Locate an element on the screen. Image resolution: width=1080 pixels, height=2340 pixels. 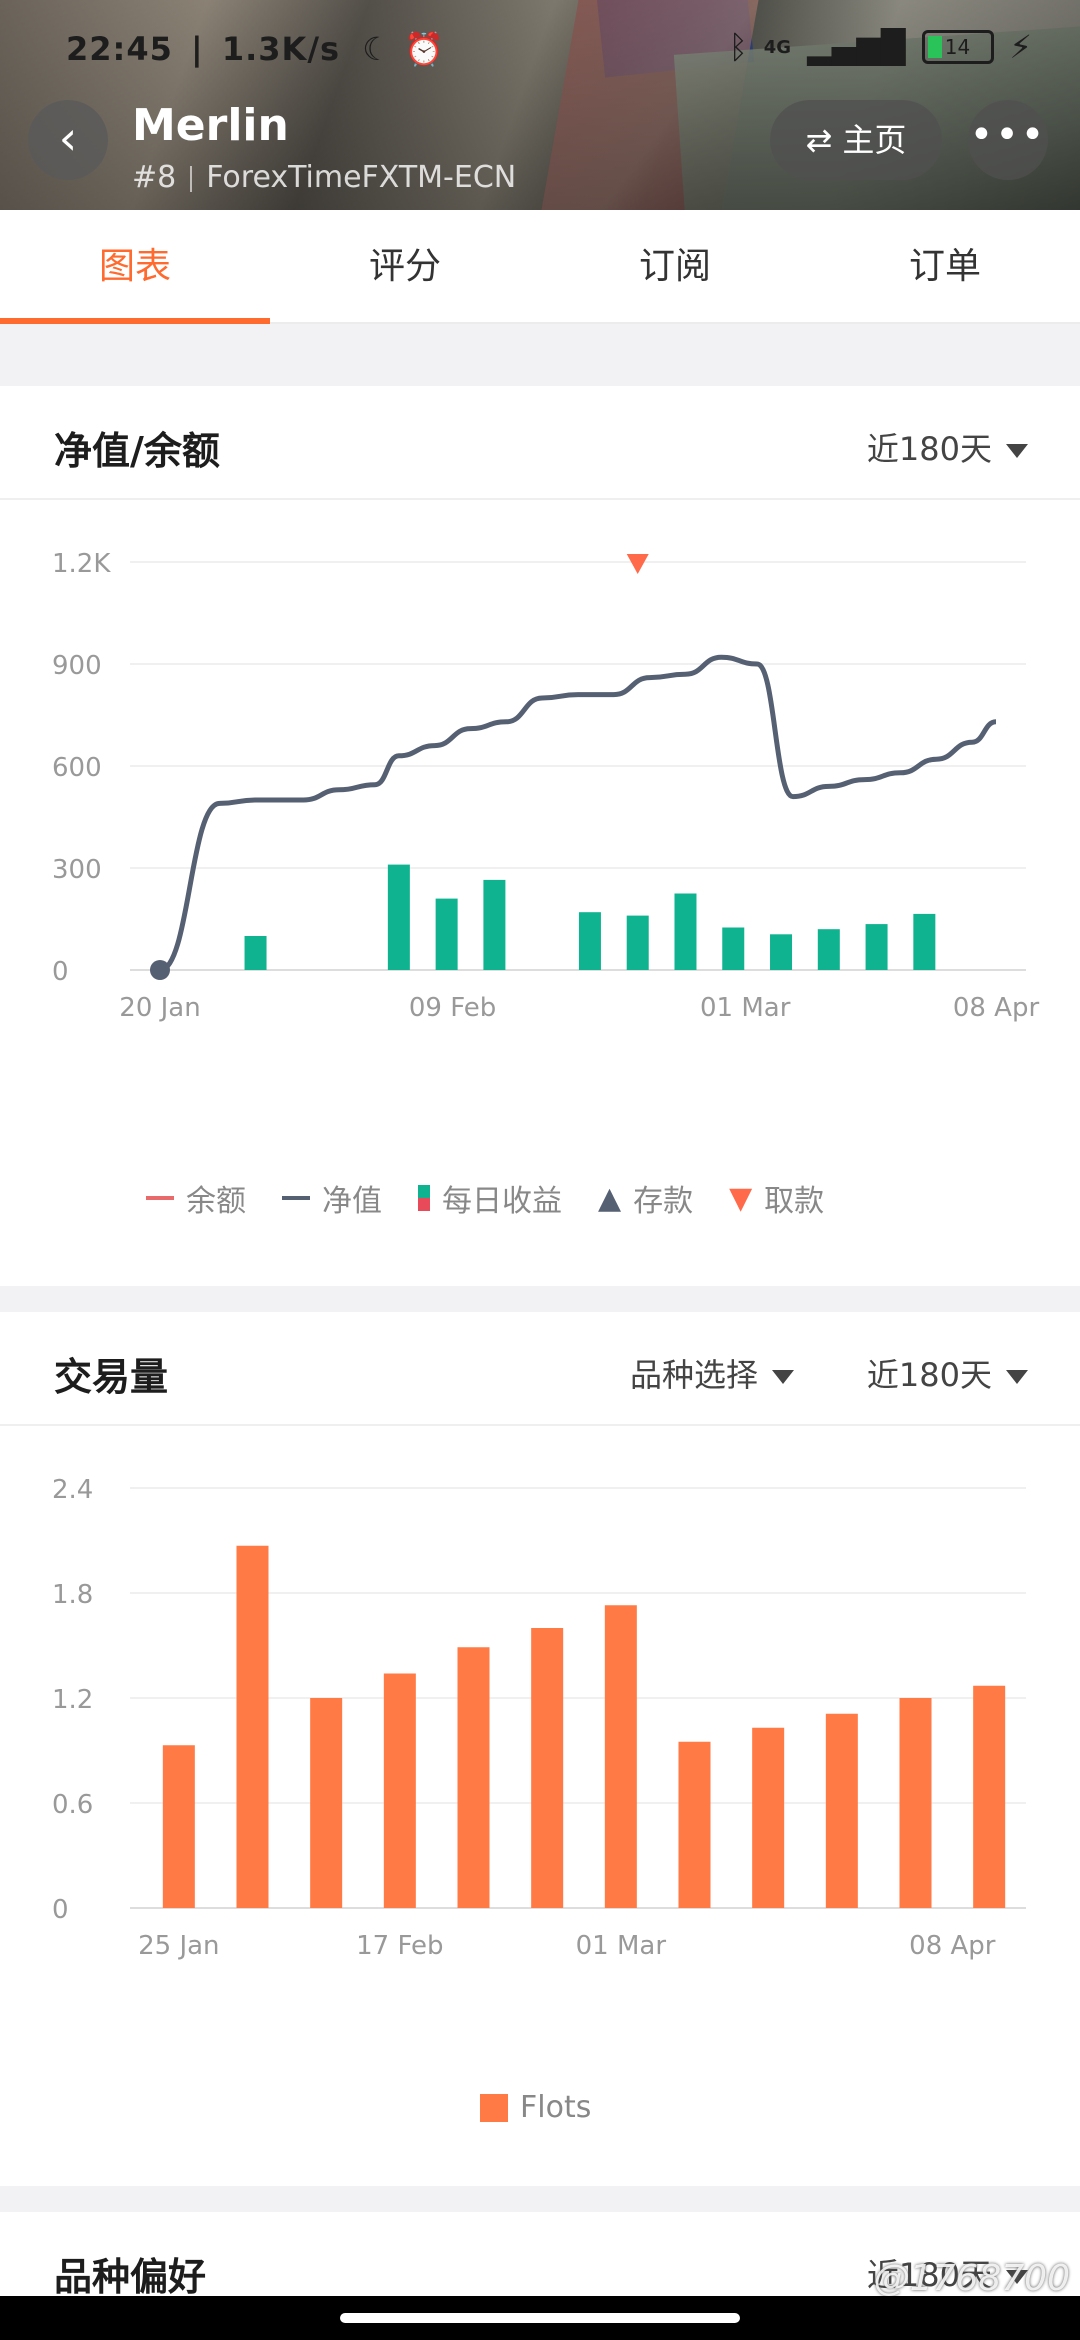
y-tick-label: 300 is located at coordinates (77, 870).